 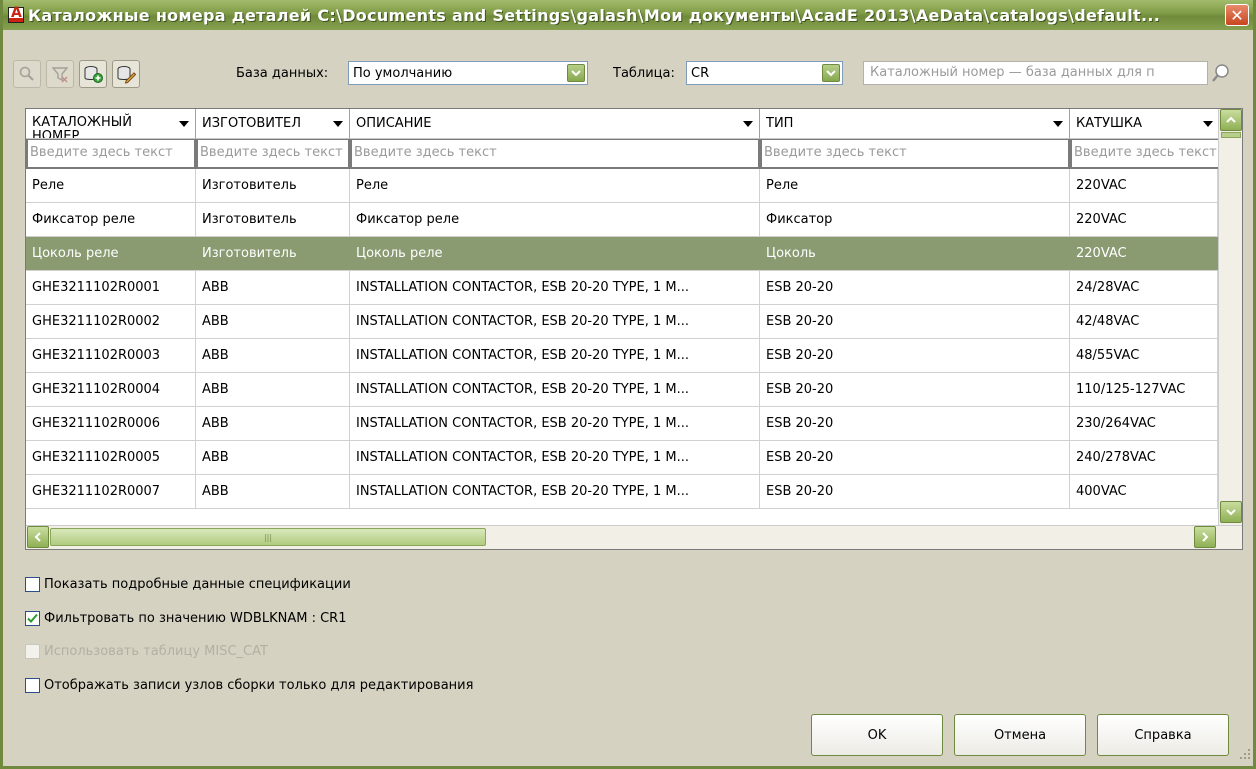 What do you see at coordinates (1245, 756) in the screenshot?
I see `resize-grip-icon` at bounding box center [1245, 756].